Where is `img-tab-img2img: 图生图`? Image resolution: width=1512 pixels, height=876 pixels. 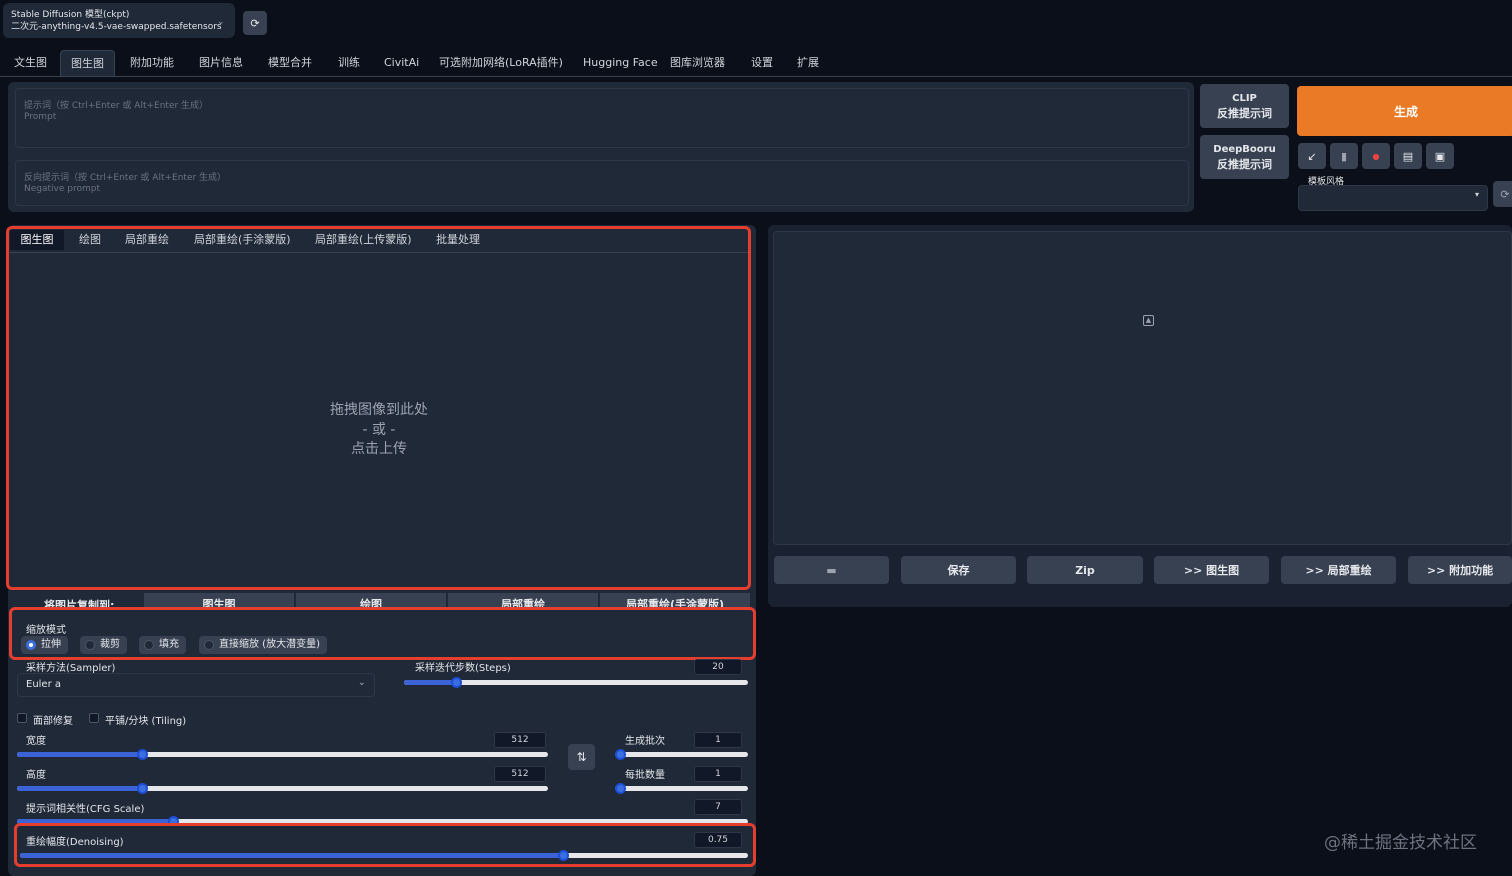 img-tab-img2img: 图生图 is located at coordinates (37, 240).